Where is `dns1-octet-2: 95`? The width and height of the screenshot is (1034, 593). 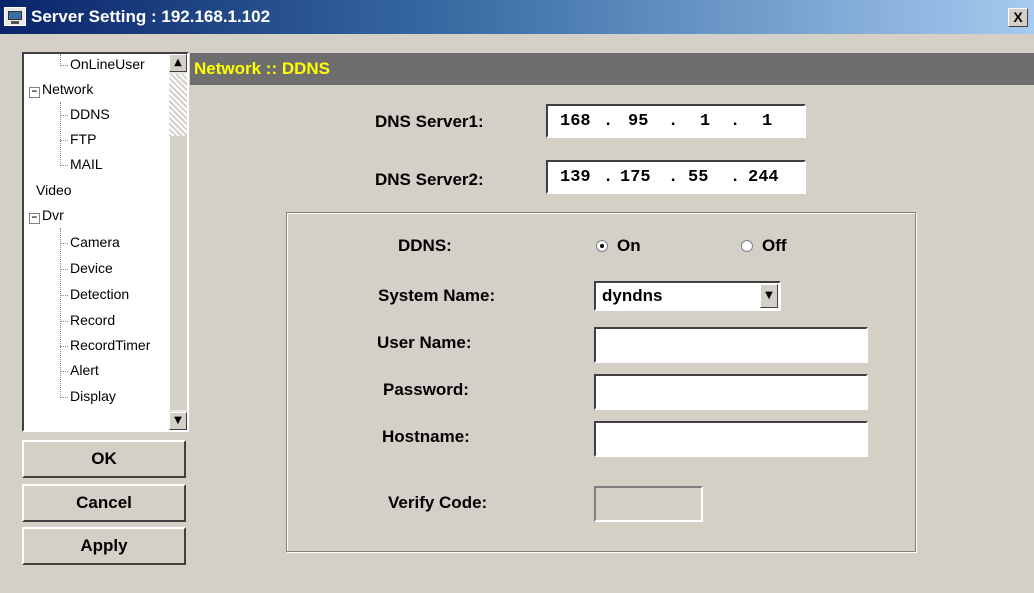 dns1-octet-2: 95 is located at coordinates (638, 121).